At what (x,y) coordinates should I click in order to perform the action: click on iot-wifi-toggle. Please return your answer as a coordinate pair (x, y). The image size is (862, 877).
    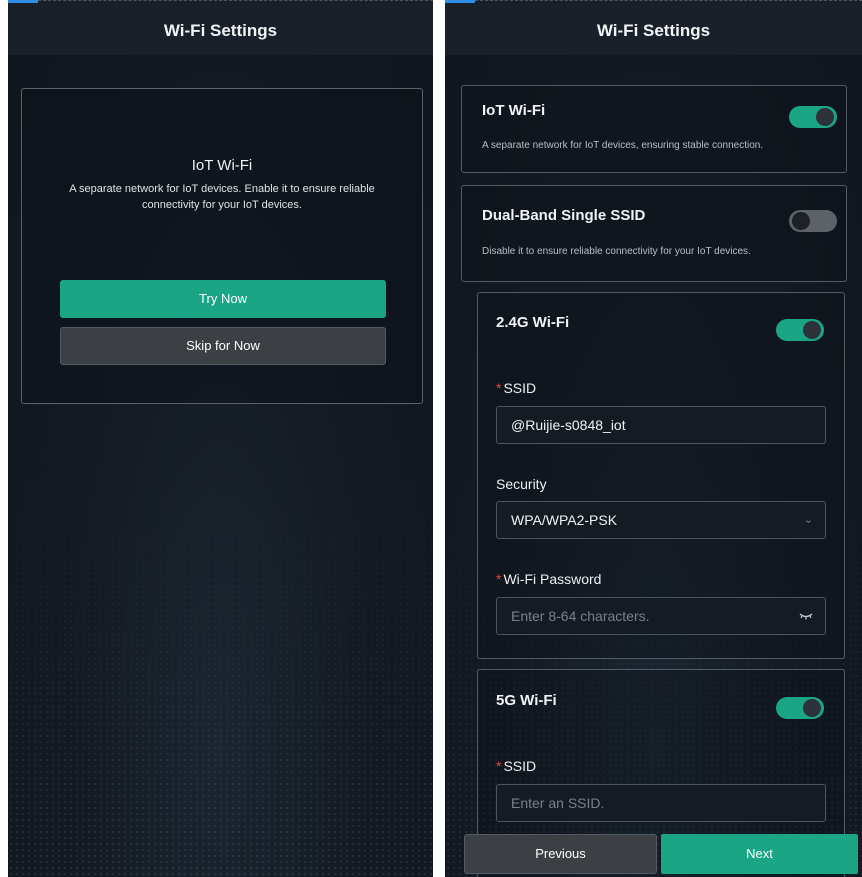
    Looking at the image, I should click on (813, 117).